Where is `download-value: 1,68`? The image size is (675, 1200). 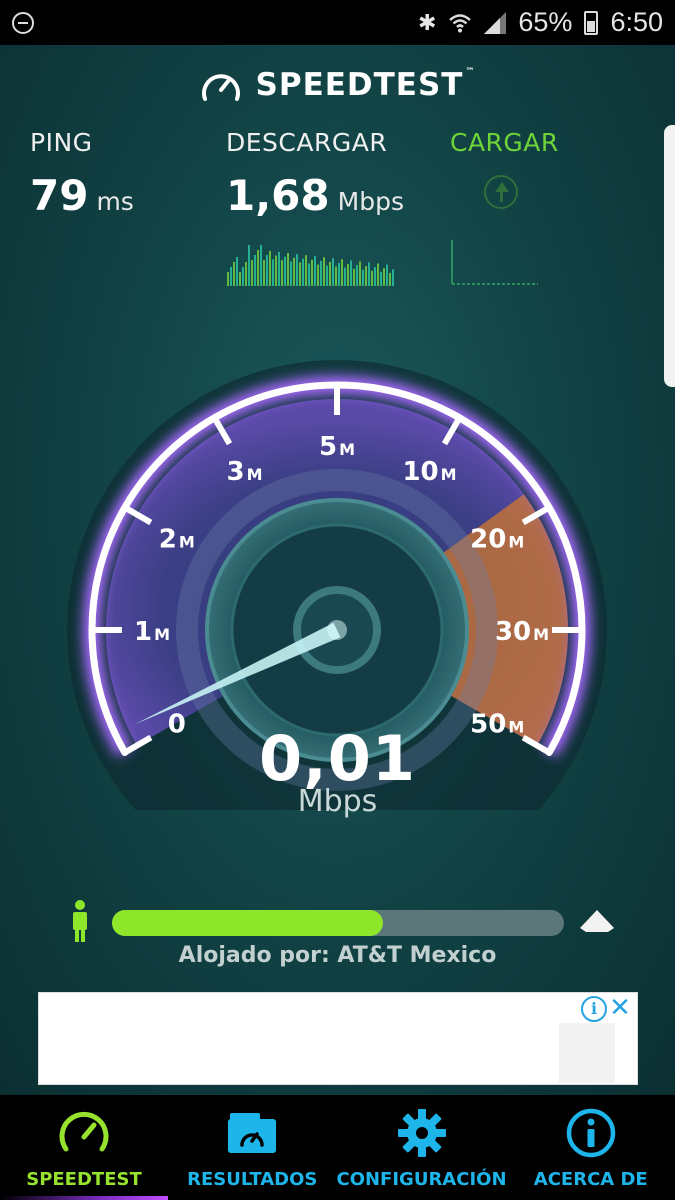 download-value: 1,68 is located at coordinates (278, 195).